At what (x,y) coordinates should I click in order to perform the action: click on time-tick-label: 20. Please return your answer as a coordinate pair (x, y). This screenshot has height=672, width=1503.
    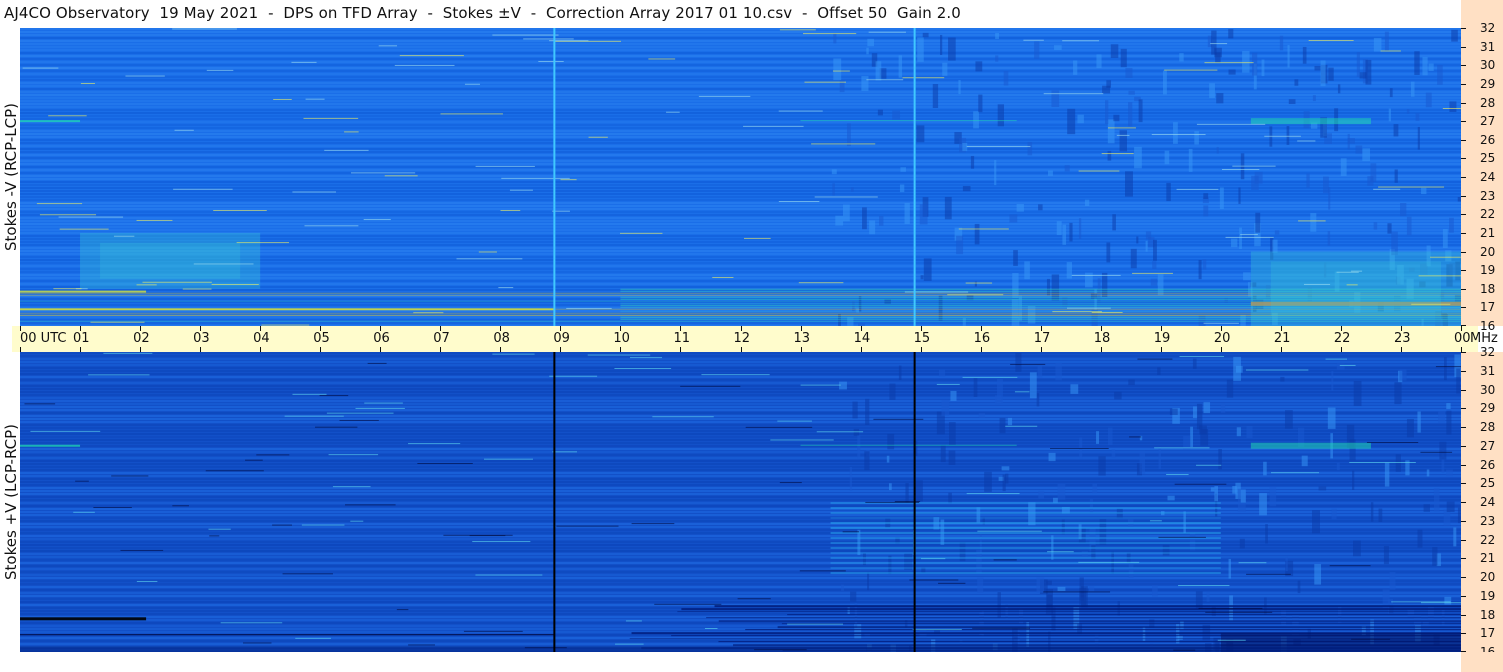
    Looking at the image, I should click on (1222, 338).